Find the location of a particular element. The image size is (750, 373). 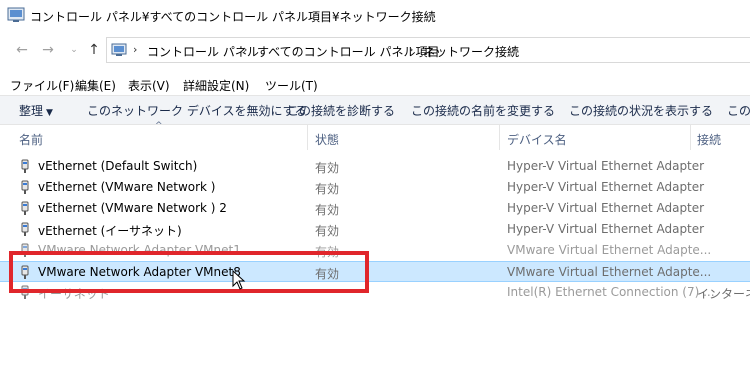

connection-name: vEthernet (VMware Network ) 2 is located at coordinates (132, 208).